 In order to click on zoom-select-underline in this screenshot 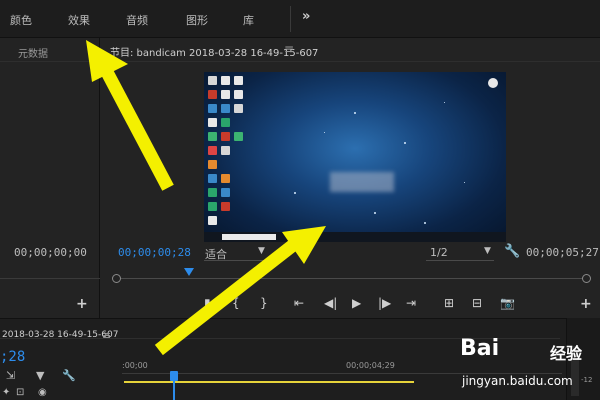, I will do `click(238, 260)`.